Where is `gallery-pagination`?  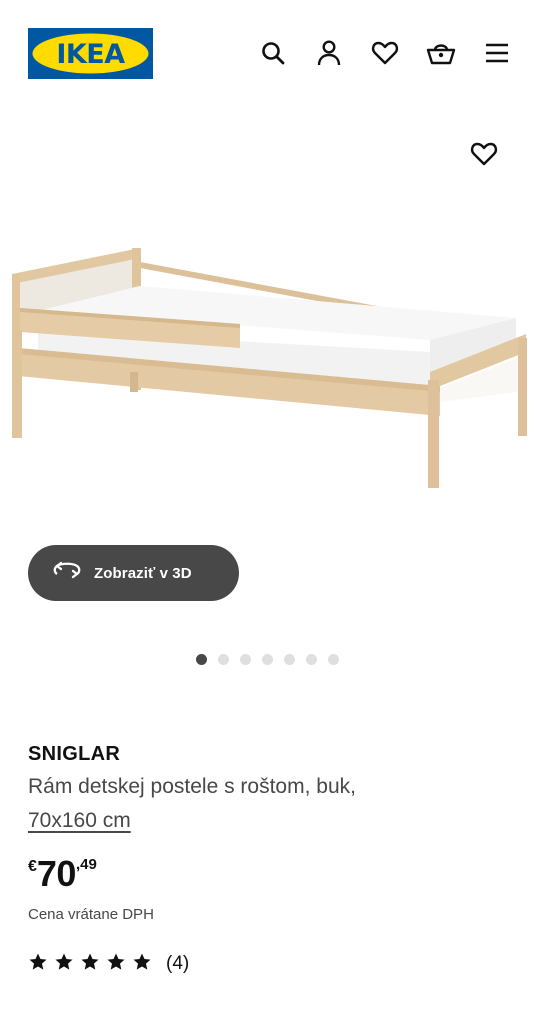
gallery-pagination is located at coordinates (267, 659).